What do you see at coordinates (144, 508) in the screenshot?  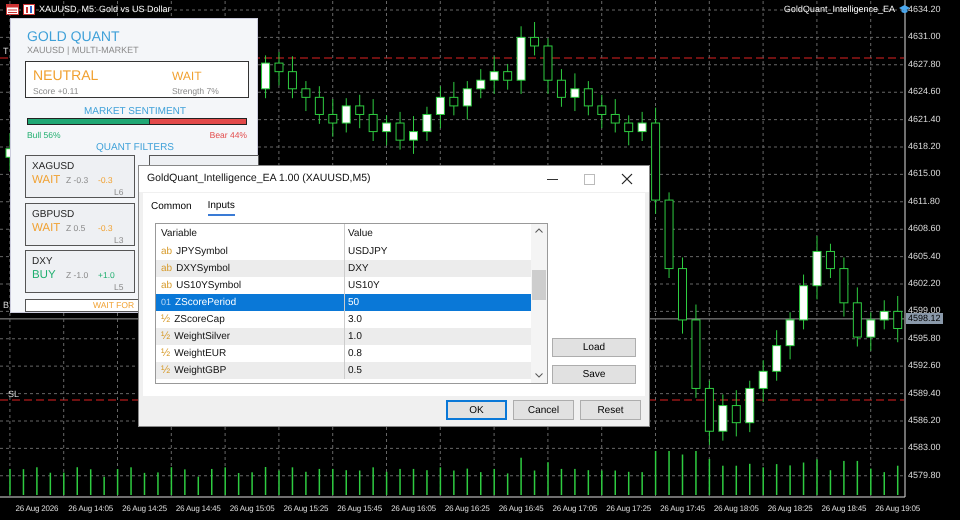 I see `time-label: 26 Aug 14:25` at bounding box center [144, 508].